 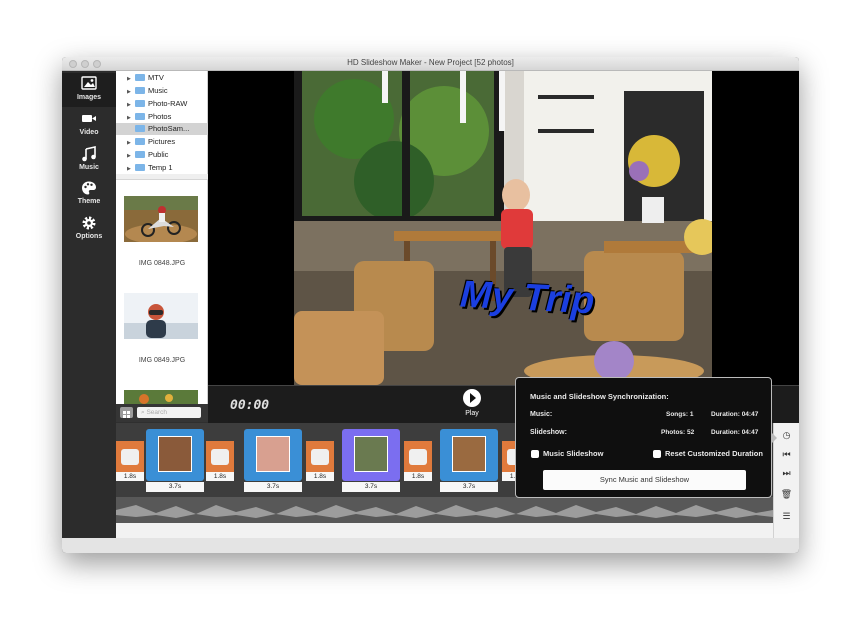 What do you see at coordinates (644, 480) in the screenshot?
I see `sync-music-slideshow-button: Sync Music and Slideshow` at bounding box center [644, 480].